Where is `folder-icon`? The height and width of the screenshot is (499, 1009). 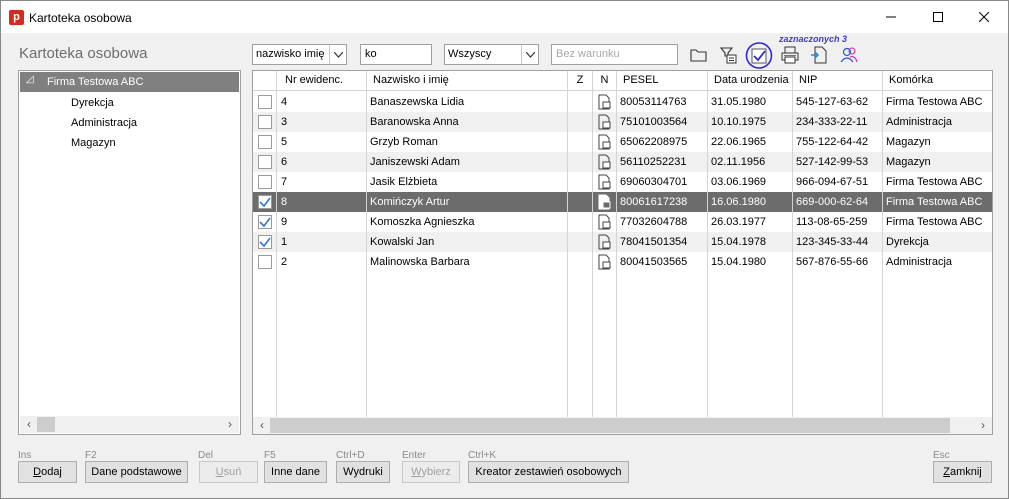 folder-icon is located at coordinates (699, 55).